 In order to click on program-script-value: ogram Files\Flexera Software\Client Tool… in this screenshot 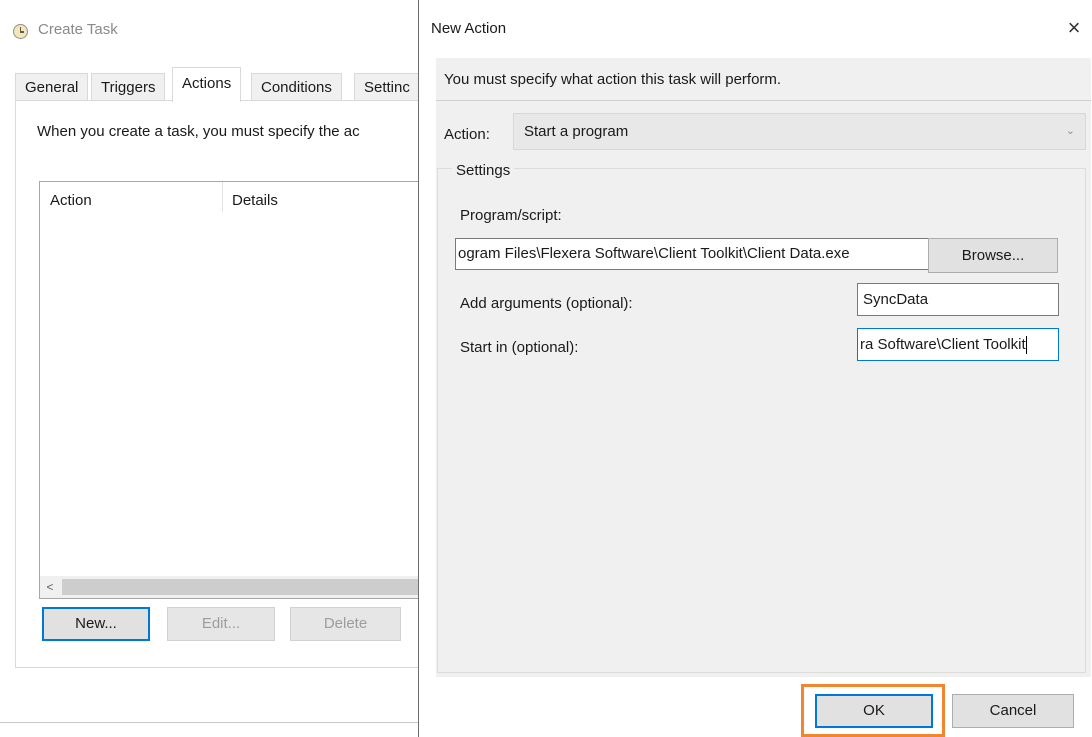, I will do `click(654, 253)`.